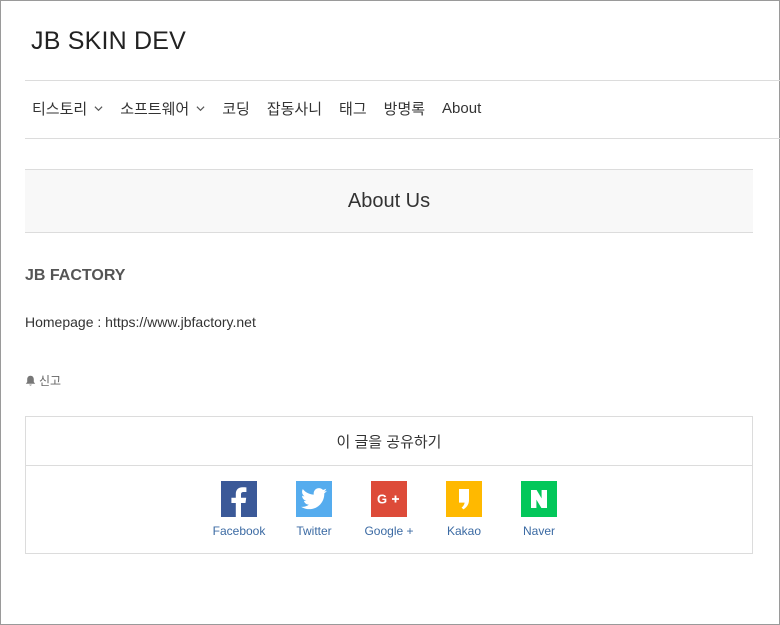 This screenshot has width=780, height=625. What do you see at coordinates (239, 499) in the screenshot?
I see `facebook-icon` at bounding box center [239, 499].